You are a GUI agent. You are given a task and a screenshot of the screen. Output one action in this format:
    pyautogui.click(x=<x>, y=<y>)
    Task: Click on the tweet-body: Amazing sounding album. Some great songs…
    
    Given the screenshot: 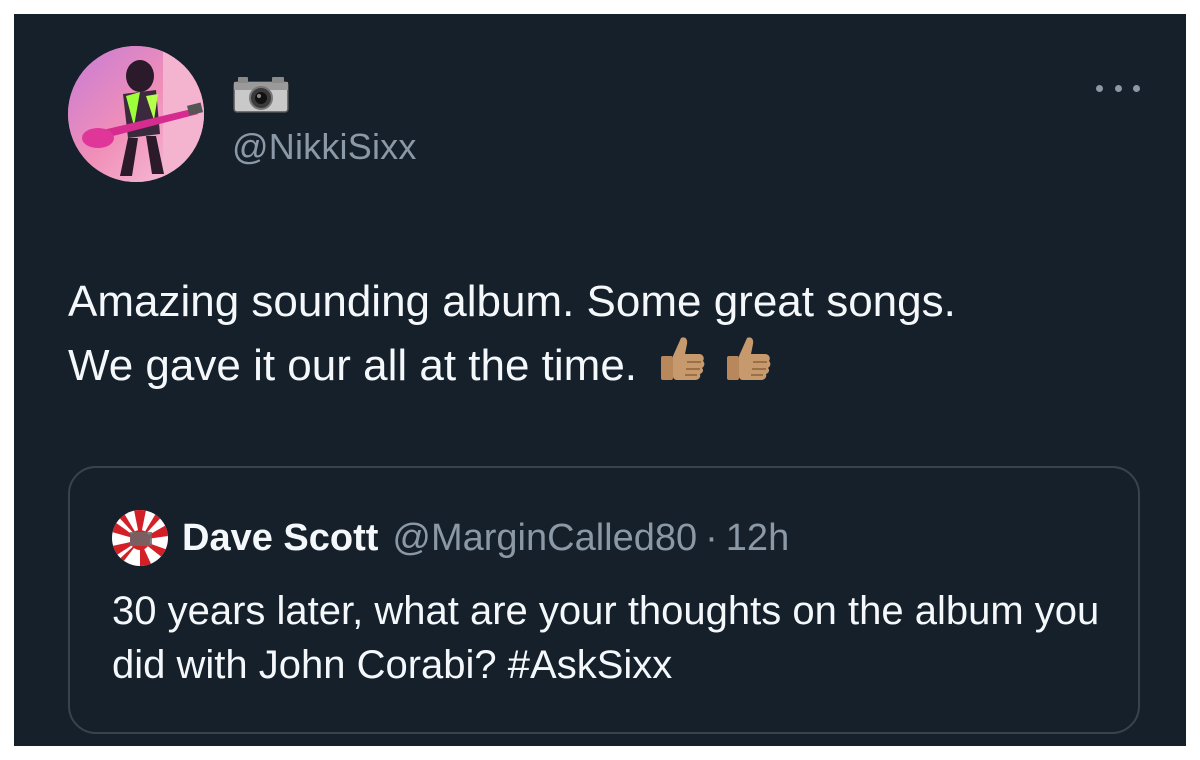 What is the action you would take?
    pyautogui.click(x=512, y=333)
    